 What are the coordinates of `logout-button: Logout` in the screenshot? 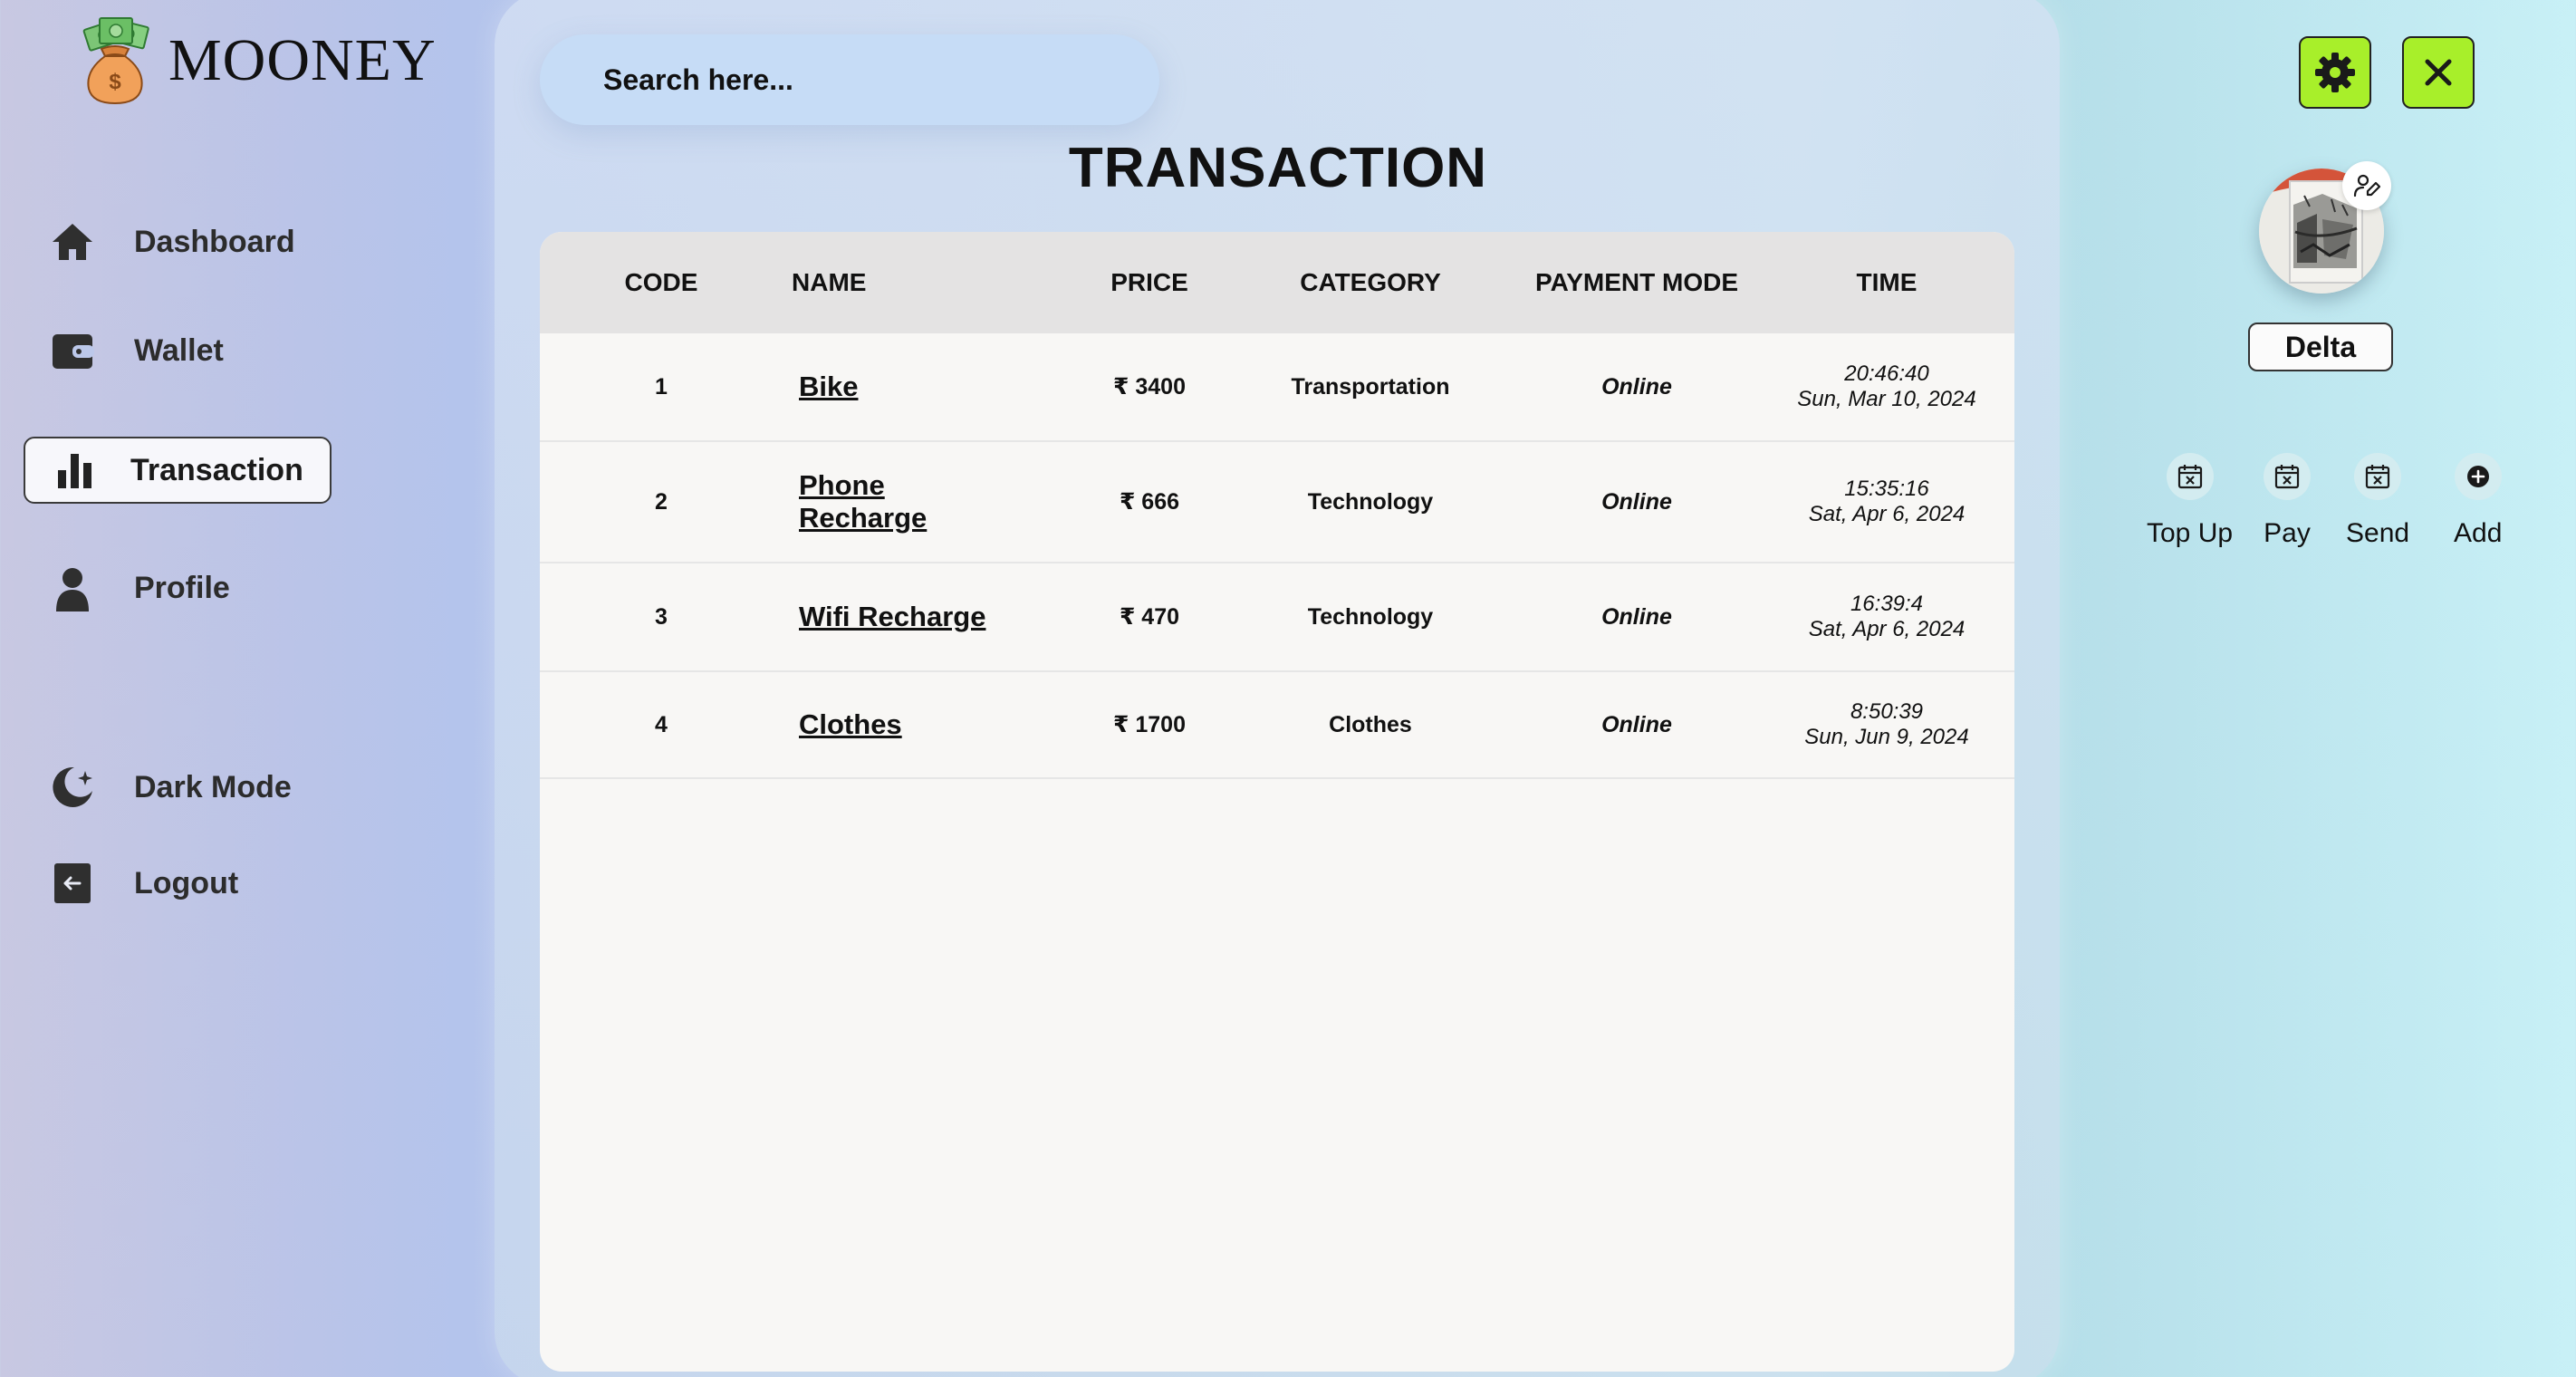 It's located at (144, 883).